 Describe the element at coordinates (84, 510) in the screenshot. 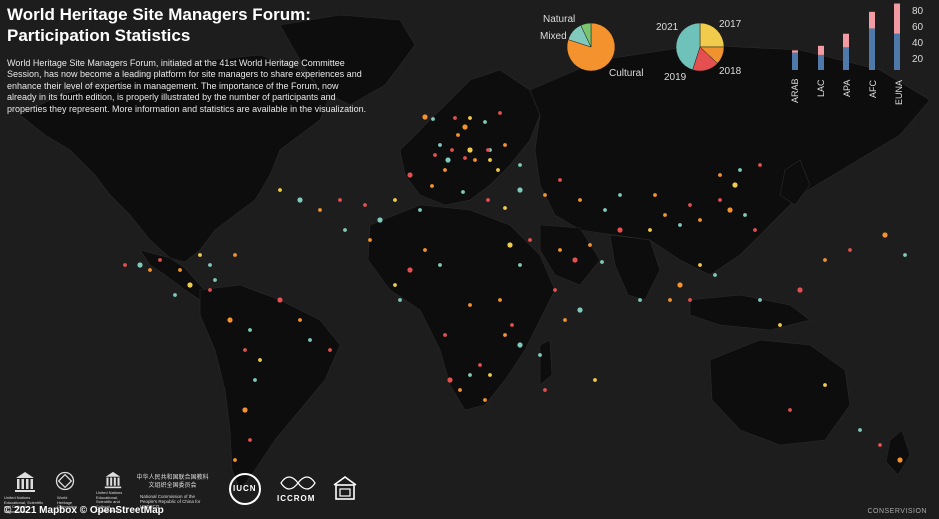

I see `map-attribution: © 2021 Mapbox © OpenStreetMap` at that location.